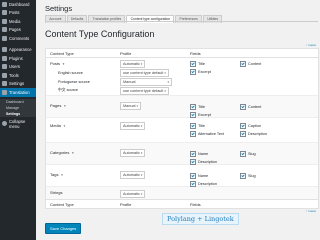 The height and width of the screenshot is (240, 320). Describe the element at coordinates (200, 219) in the screenshot. I see `overlay-caption: Polylang + Lingotek` at that location.